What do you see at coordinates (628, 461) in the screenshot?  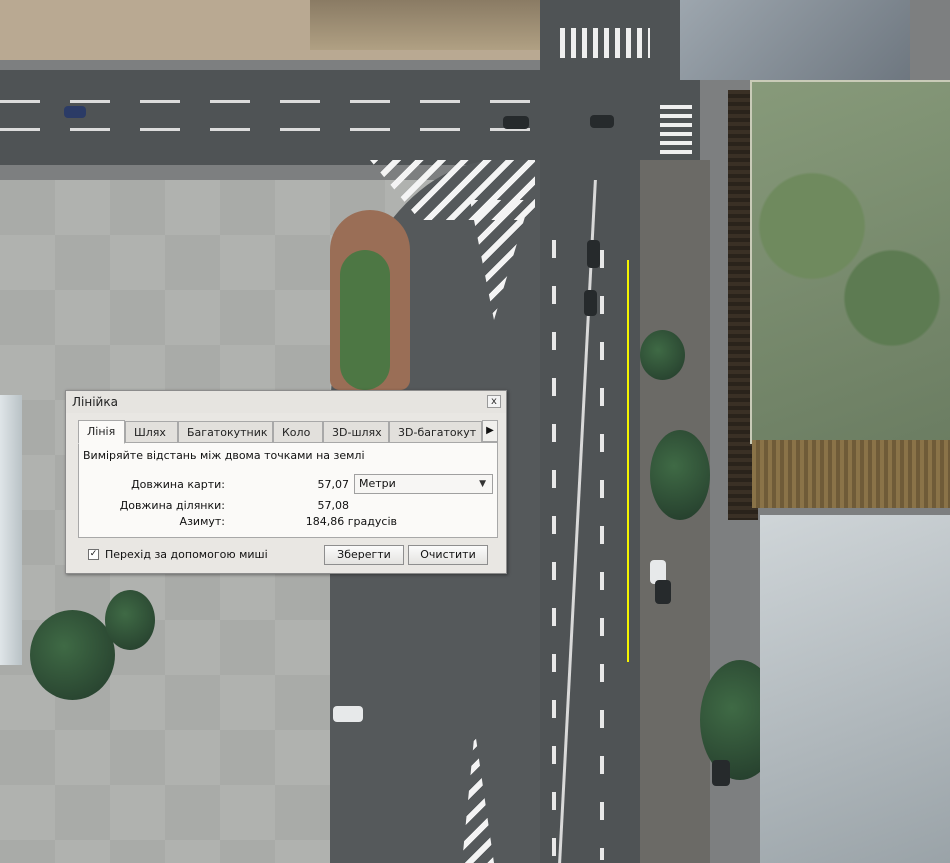 I see `ruler-measure-line` at bounding box center [628, 461].